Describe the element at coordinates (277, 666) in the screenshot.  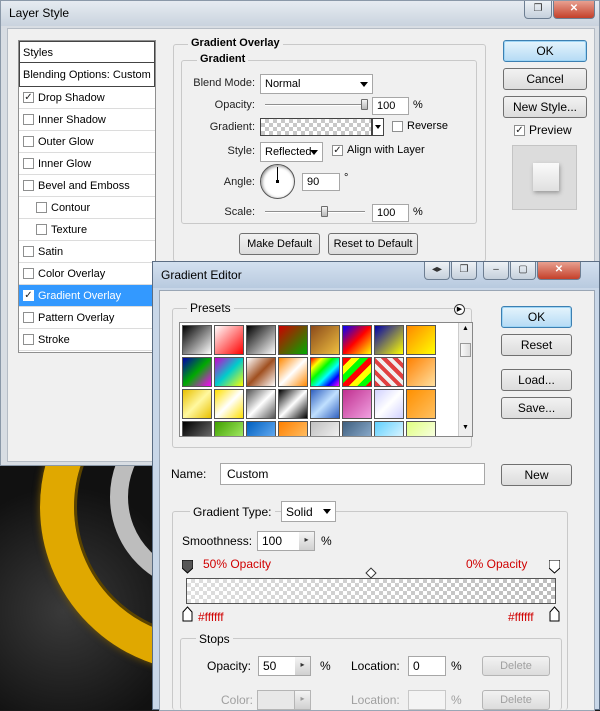
I see `stop-opacity-input: 50` at that location.